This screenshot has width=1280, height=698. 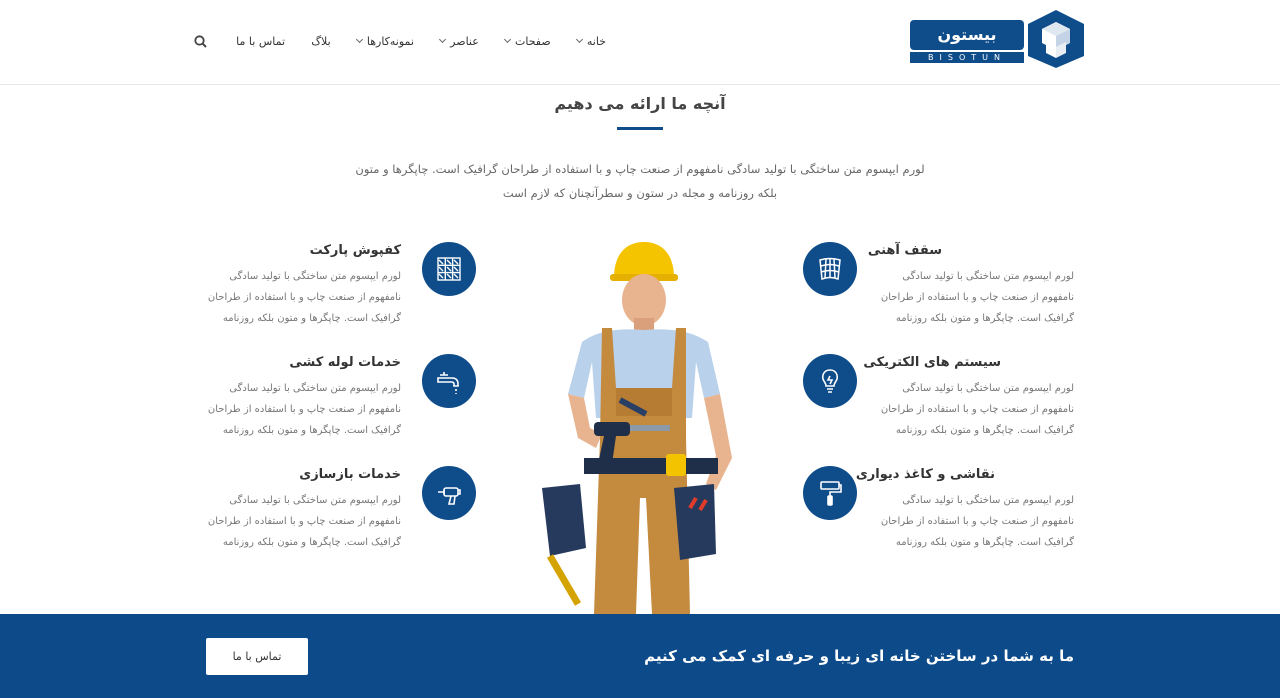 I want to click on contact-us-button: تماس با ما, so click(x=257, y=656).